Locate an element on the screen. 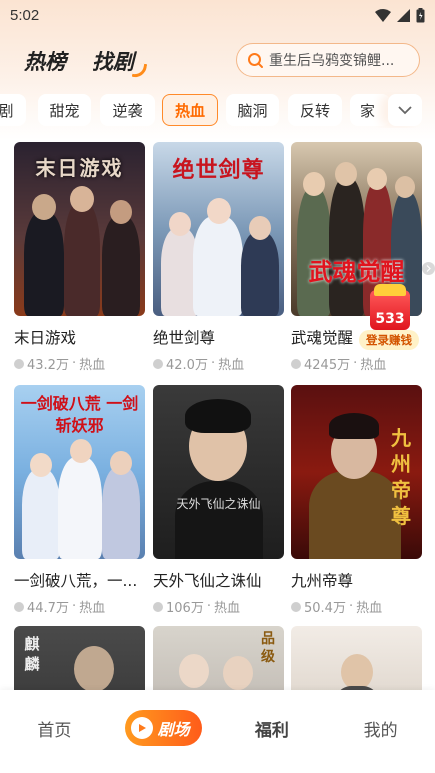 The width and height of the screenshot is (435, 773). tab-hot-list: 热榜 is located at coordinates (45, 61).